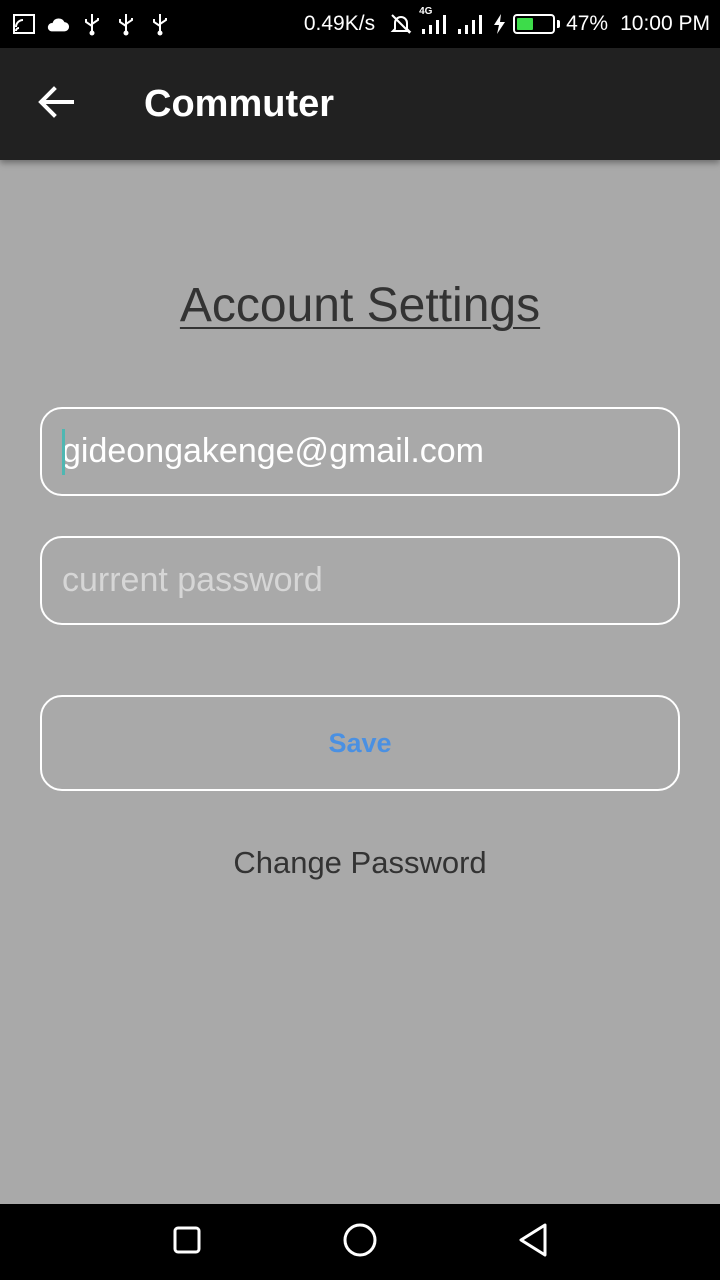 The width and height of the screenshot is (720, 1280). Describe the element at coordinates (239, 103) in the screenshot. I see `app-title: Commuter` at that location.